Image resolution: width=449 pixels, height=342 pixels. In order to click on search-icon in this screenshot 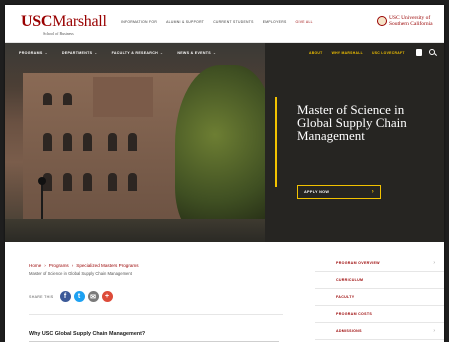, I will do `click(432, 52)`.